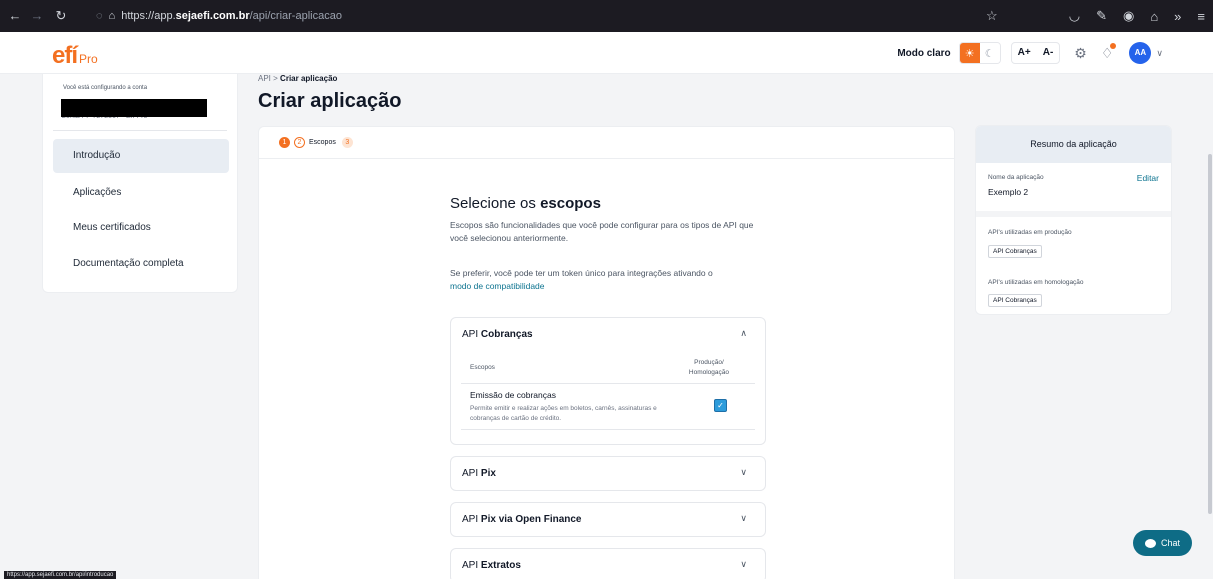 This screenshot has width=1213, height=579. What do you see at coordinates (1015, 300) in the screenshot?
I see `hom-api-chip: API Cobranças` at bounding box center [1015, 300].